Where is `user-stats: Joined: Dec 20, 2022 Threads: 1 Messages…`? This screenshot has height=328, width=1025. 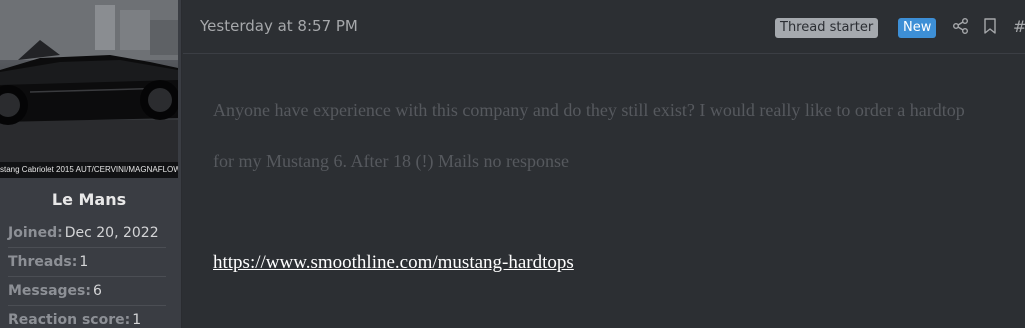
user-stats: Joined: Dec 20, 2022 Threads: 1 Messages… is located at coordinates (87, 273).